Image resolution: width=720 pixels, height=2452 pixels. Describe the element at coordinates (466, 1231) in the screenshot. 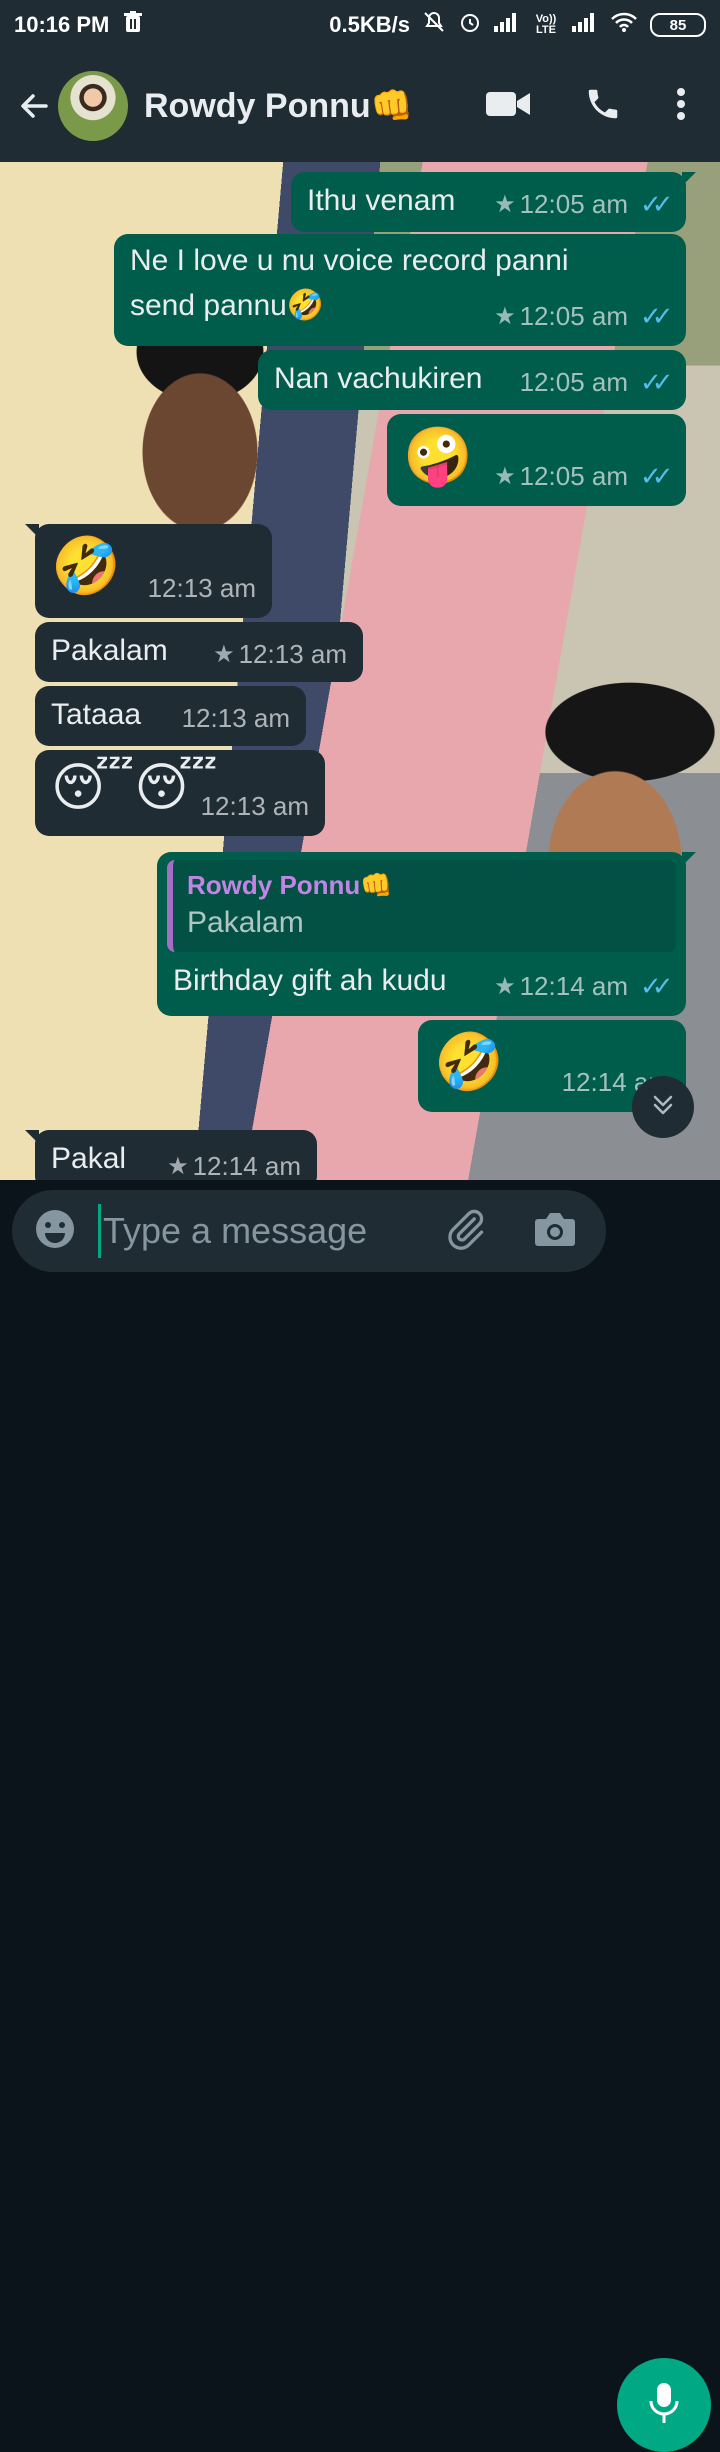

I see `attach-icon` at that location.